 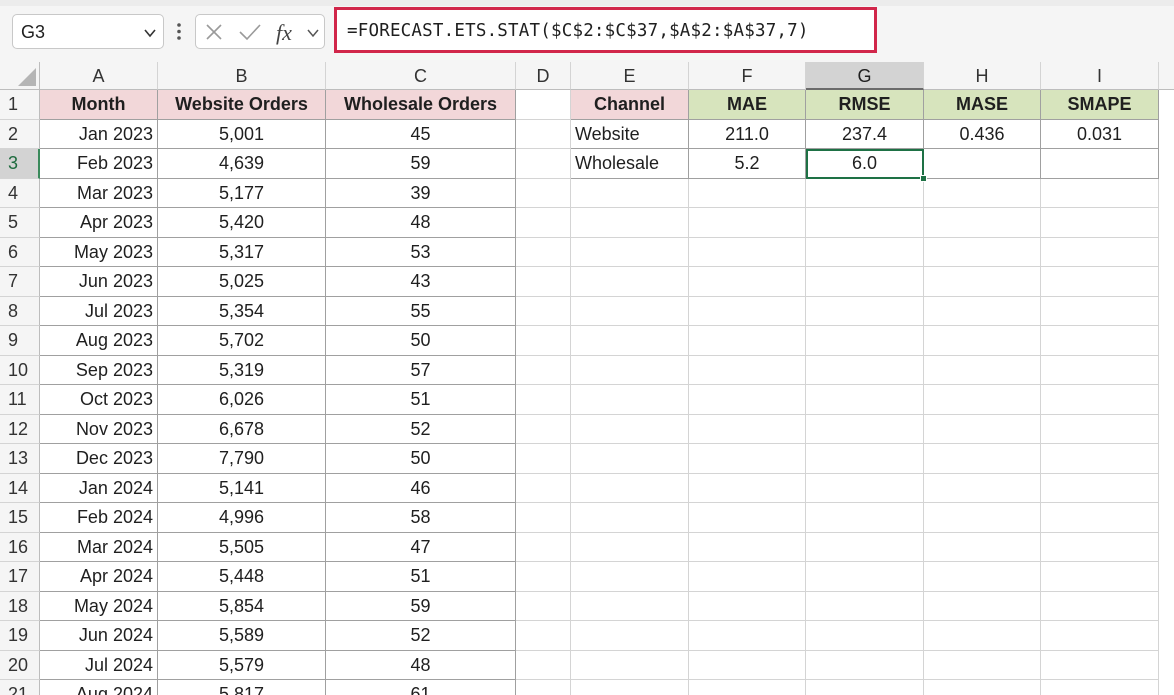 What do you see at coordinates (1100, 488) in the screenshot?
I see `cell-i14` at bounding box center [1100, 488].